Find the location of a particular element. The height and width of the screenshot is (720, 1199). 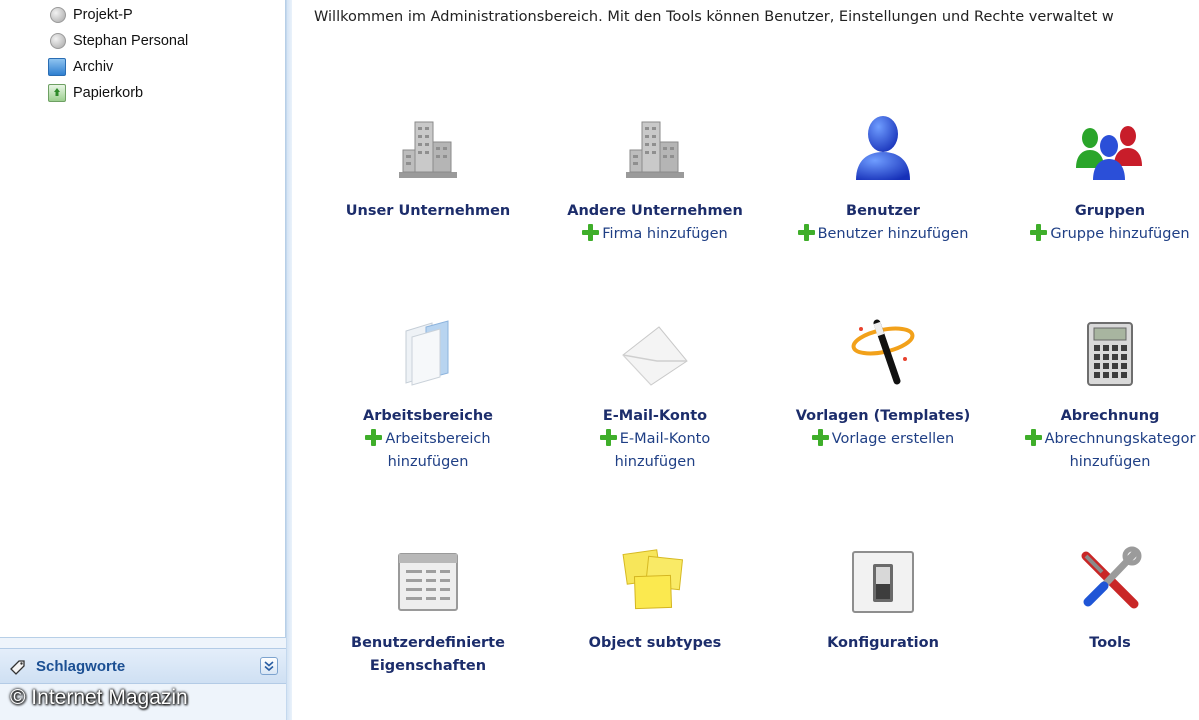

tools-icon is located at coordinates (1111, 577).